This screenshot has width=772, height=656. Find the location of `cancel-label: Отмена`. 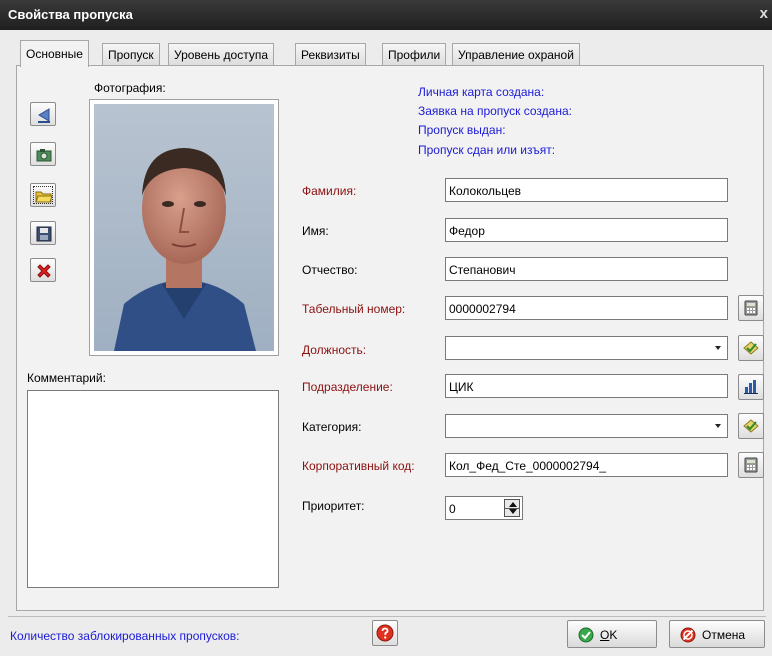

cancel-label: Отмена is located at coordinates (724, 635).